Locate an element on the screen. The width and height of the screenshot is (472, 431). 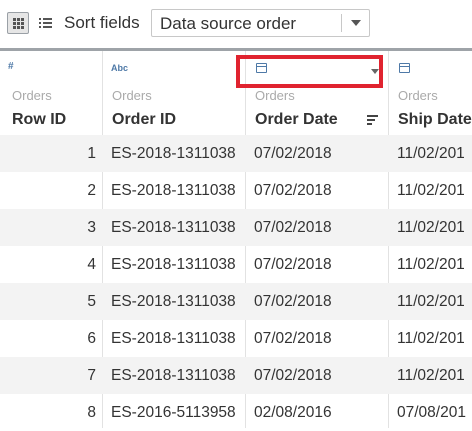
sort-fields-dropdown: Data source order is located at coordinates (260, 23).